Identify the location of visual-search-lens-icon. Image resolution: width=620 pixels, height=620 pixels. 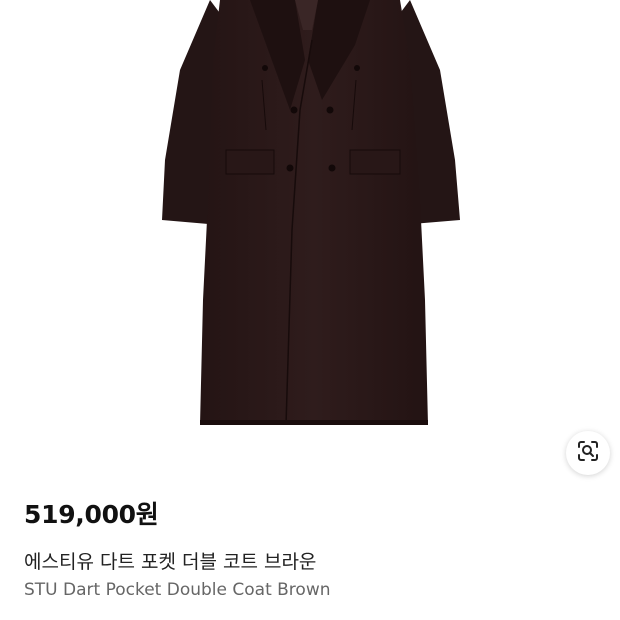
(588, 453).